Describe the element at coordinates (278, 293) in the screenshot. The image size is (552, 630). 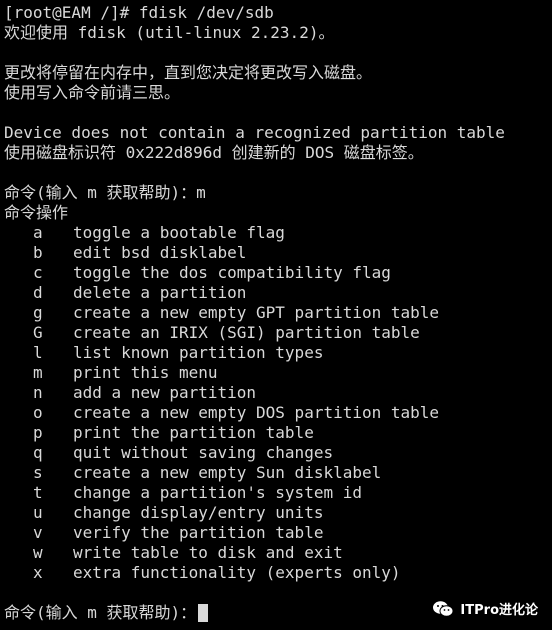
I see `menu-item-d: d delete a partition` at that location.